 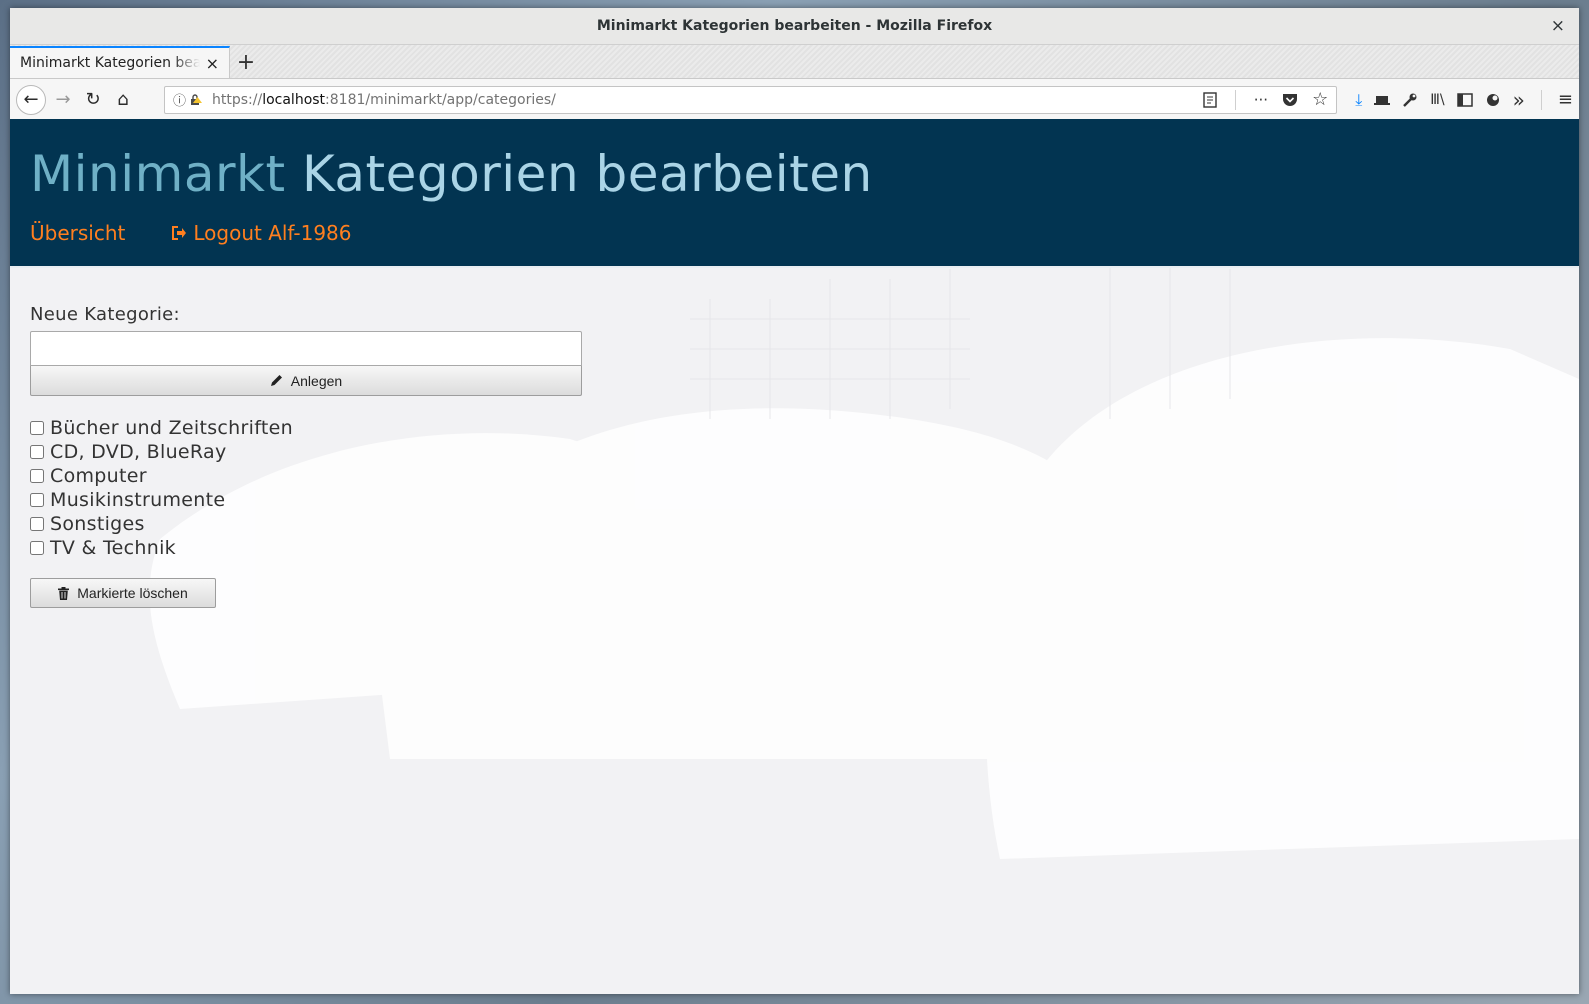 I want to click on pocket-icon, so click(x=1290, y=100).